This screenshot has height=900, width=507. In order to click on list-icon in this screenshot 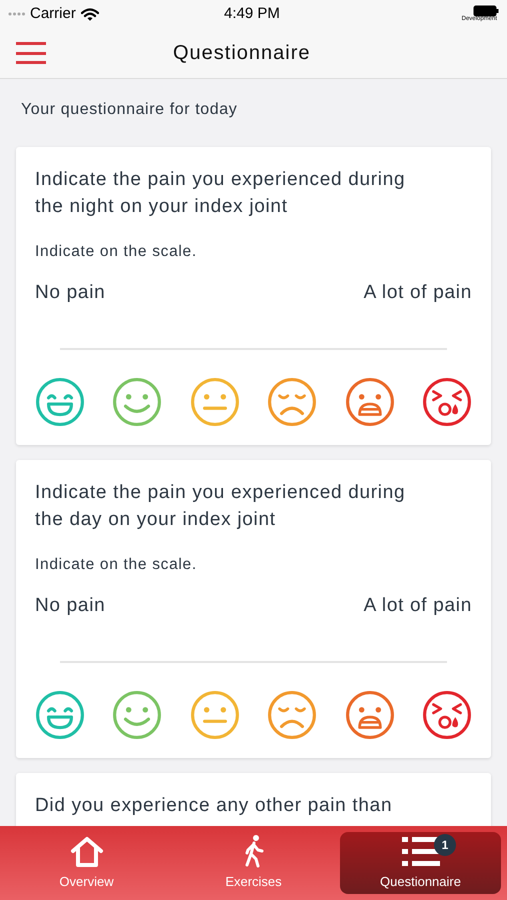, I will do `click(420, 852)`.